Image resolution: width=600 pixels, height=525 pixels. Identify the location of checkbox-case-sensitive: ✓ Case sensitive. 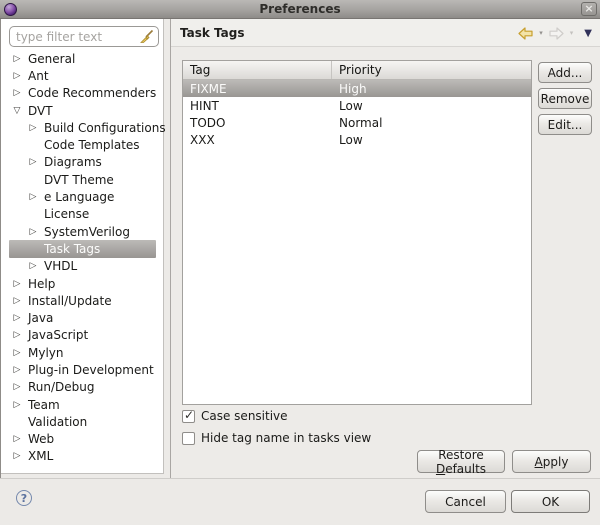
(235, 415).